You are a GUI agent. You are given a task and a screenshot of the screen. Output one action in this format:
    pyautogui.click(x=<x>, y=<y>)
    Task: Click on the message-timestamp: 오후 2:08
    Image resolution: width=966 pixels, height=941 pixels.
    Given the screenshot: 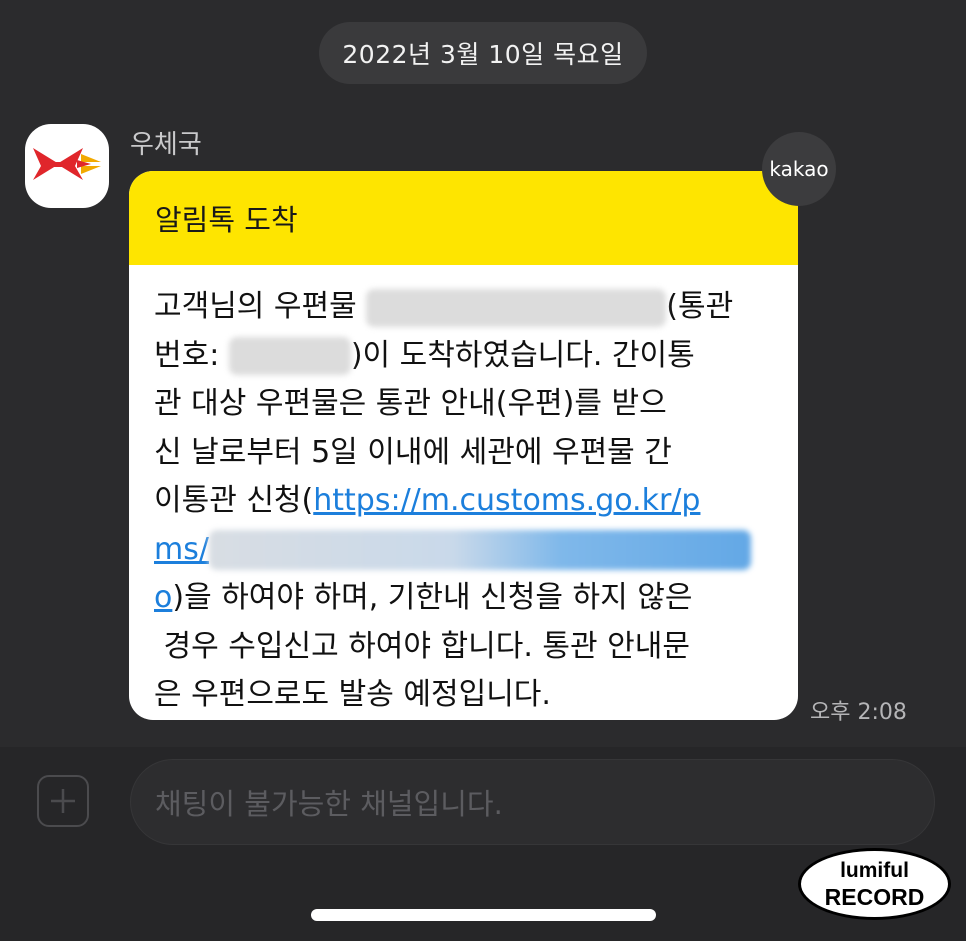 What is the action you would take?
    pyautogui.click(x=858, y=712)
    